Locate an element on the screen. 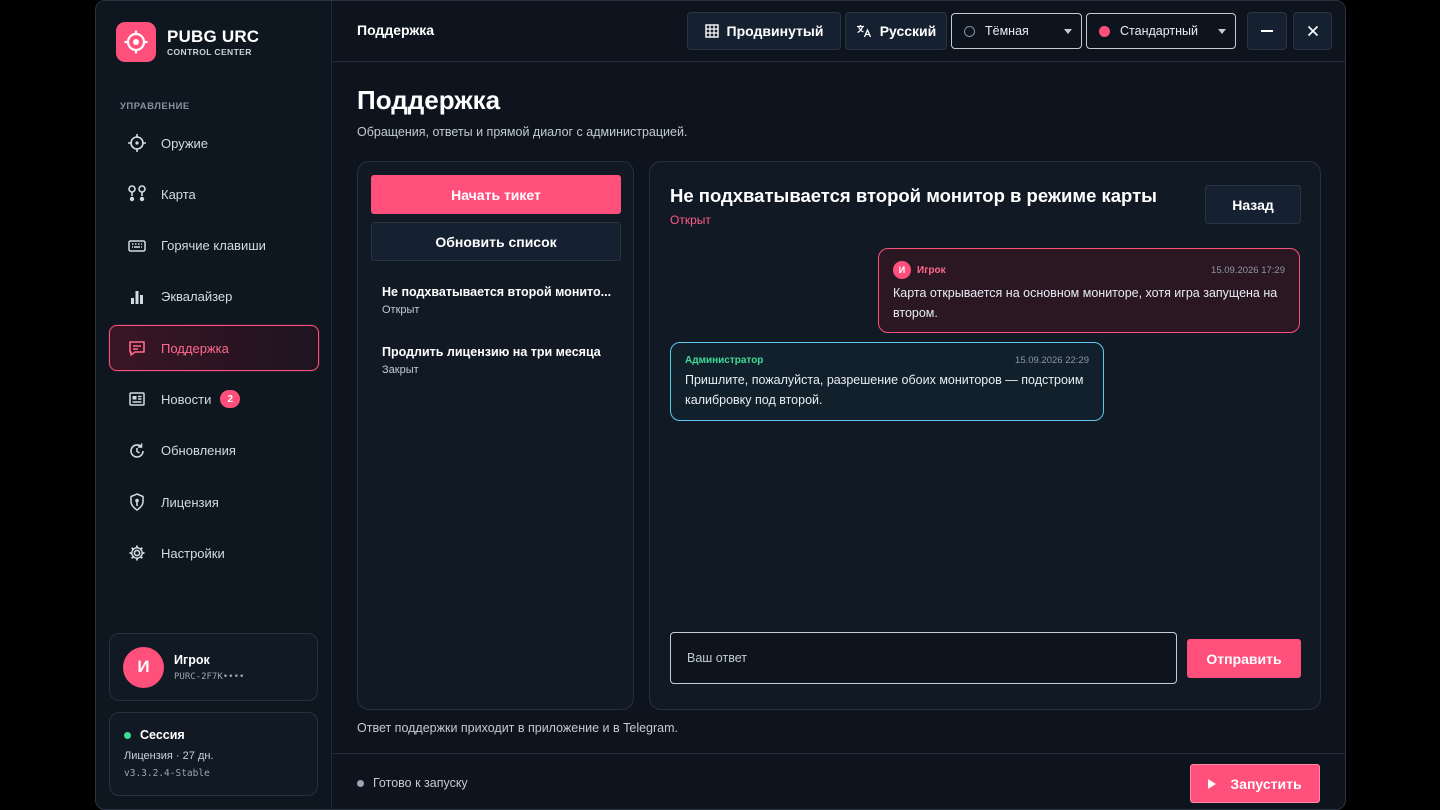 The image size is (1440, 810). brand-title: PUBG URC is located at coordinates (213, 36).